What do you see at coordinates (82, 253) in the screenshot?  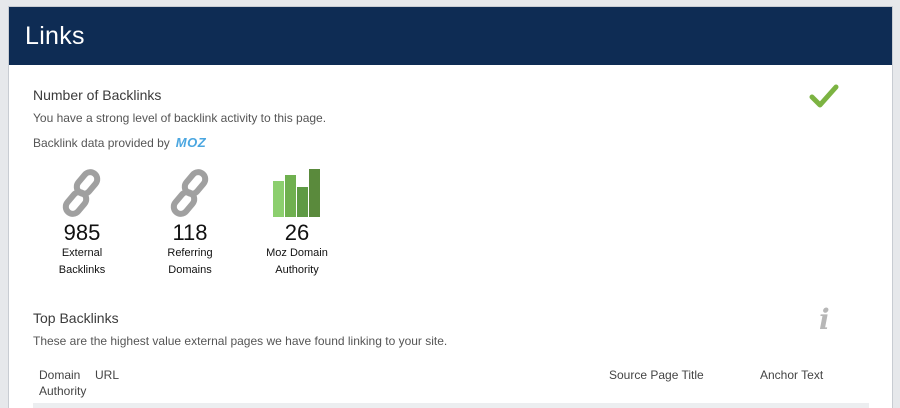 I see `metric-label-line1: External` at bounding box center [82, 253].